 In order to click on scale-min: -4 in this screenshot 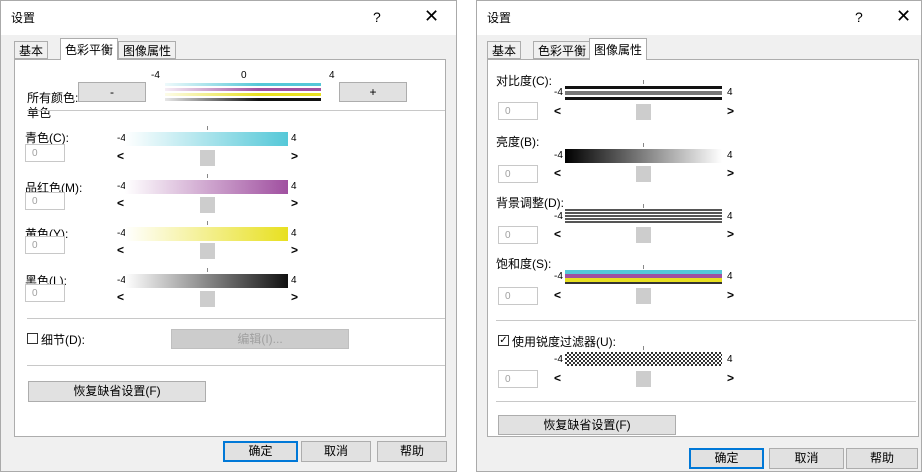, I will do `click(155, 75)`.